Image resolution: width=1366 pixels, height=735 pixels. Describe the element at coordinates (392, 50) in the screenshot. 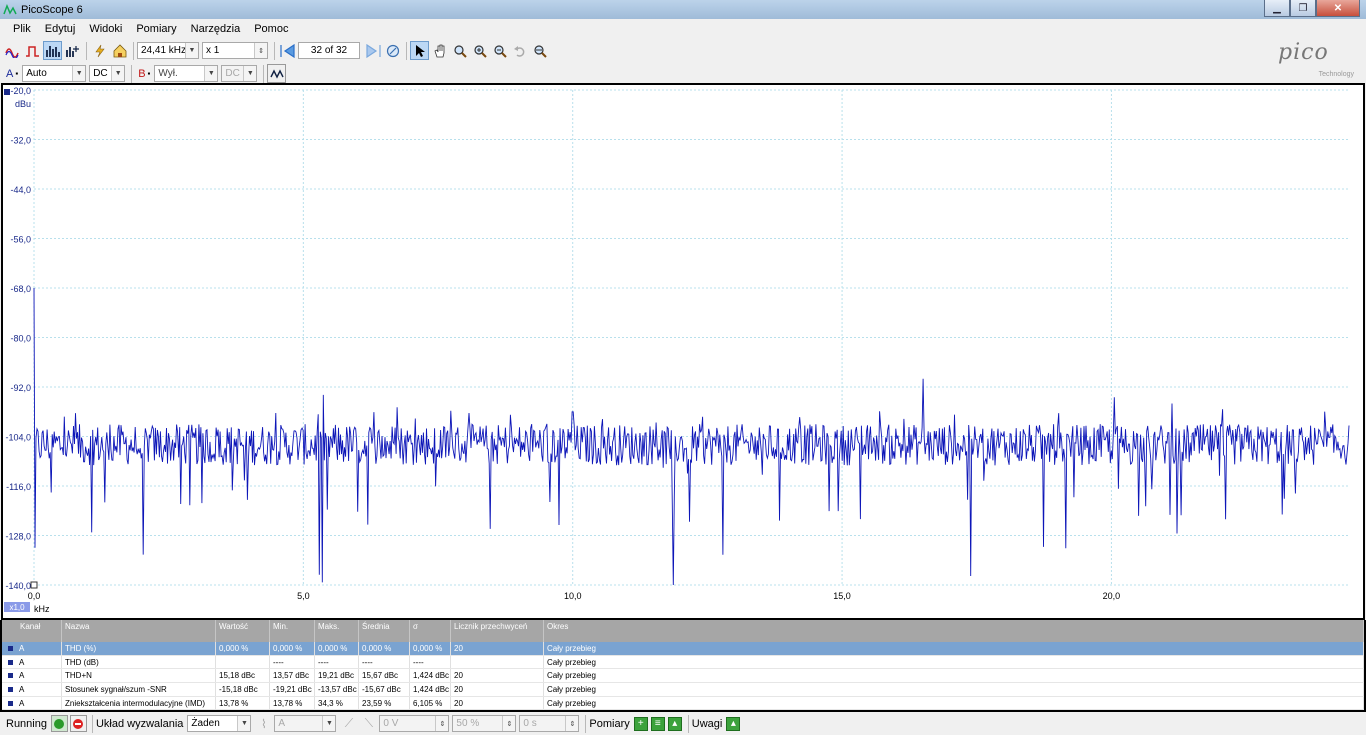

I see `buffer-overview-icon` at that location.